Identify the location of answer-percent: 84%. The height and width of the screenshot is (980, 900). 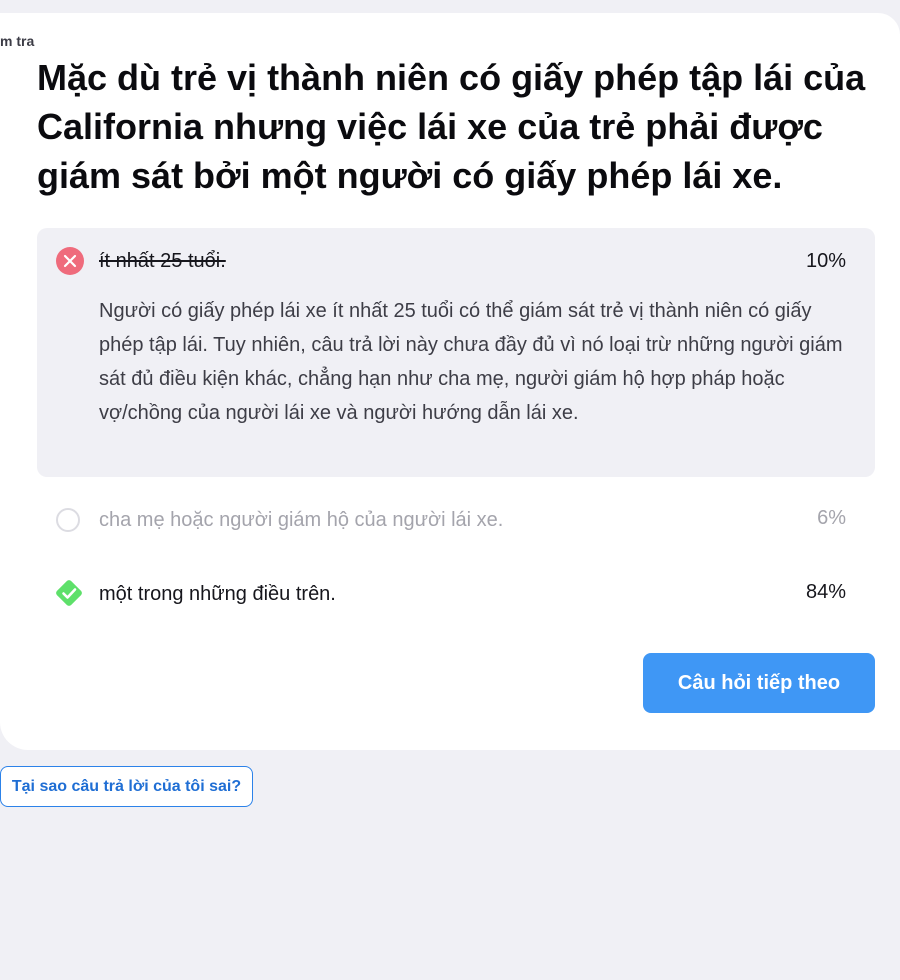
(825, 592).